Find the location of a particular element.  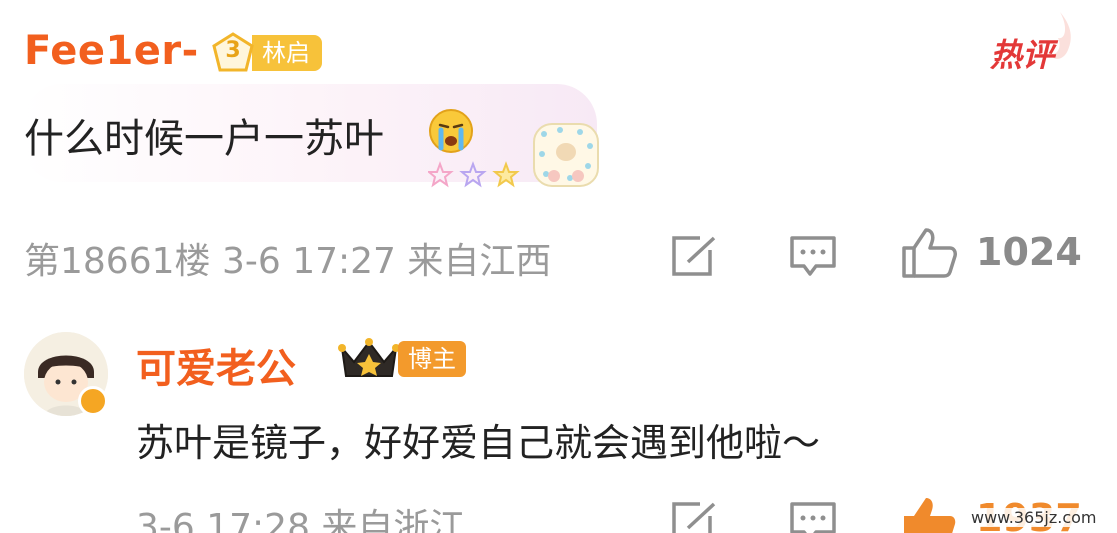

fan-badge-name: 林启 is located at coordinates (287, 53).